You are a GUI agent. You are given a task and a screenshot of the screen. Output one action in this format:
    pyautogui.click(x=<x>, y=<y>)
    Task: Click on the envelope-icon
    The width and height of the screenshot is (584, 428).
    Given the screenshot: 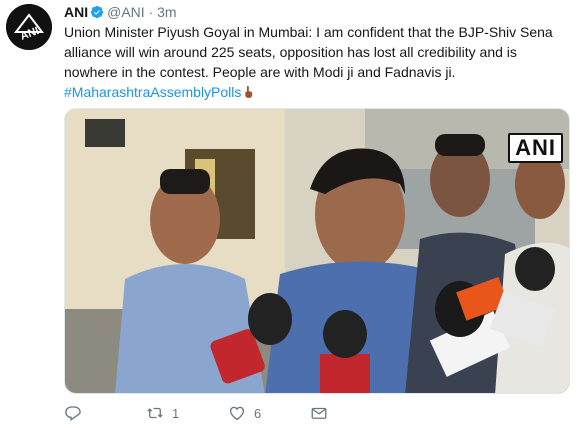 What is the action you would take?
    pyautogui.click(x=319, y=413)
    